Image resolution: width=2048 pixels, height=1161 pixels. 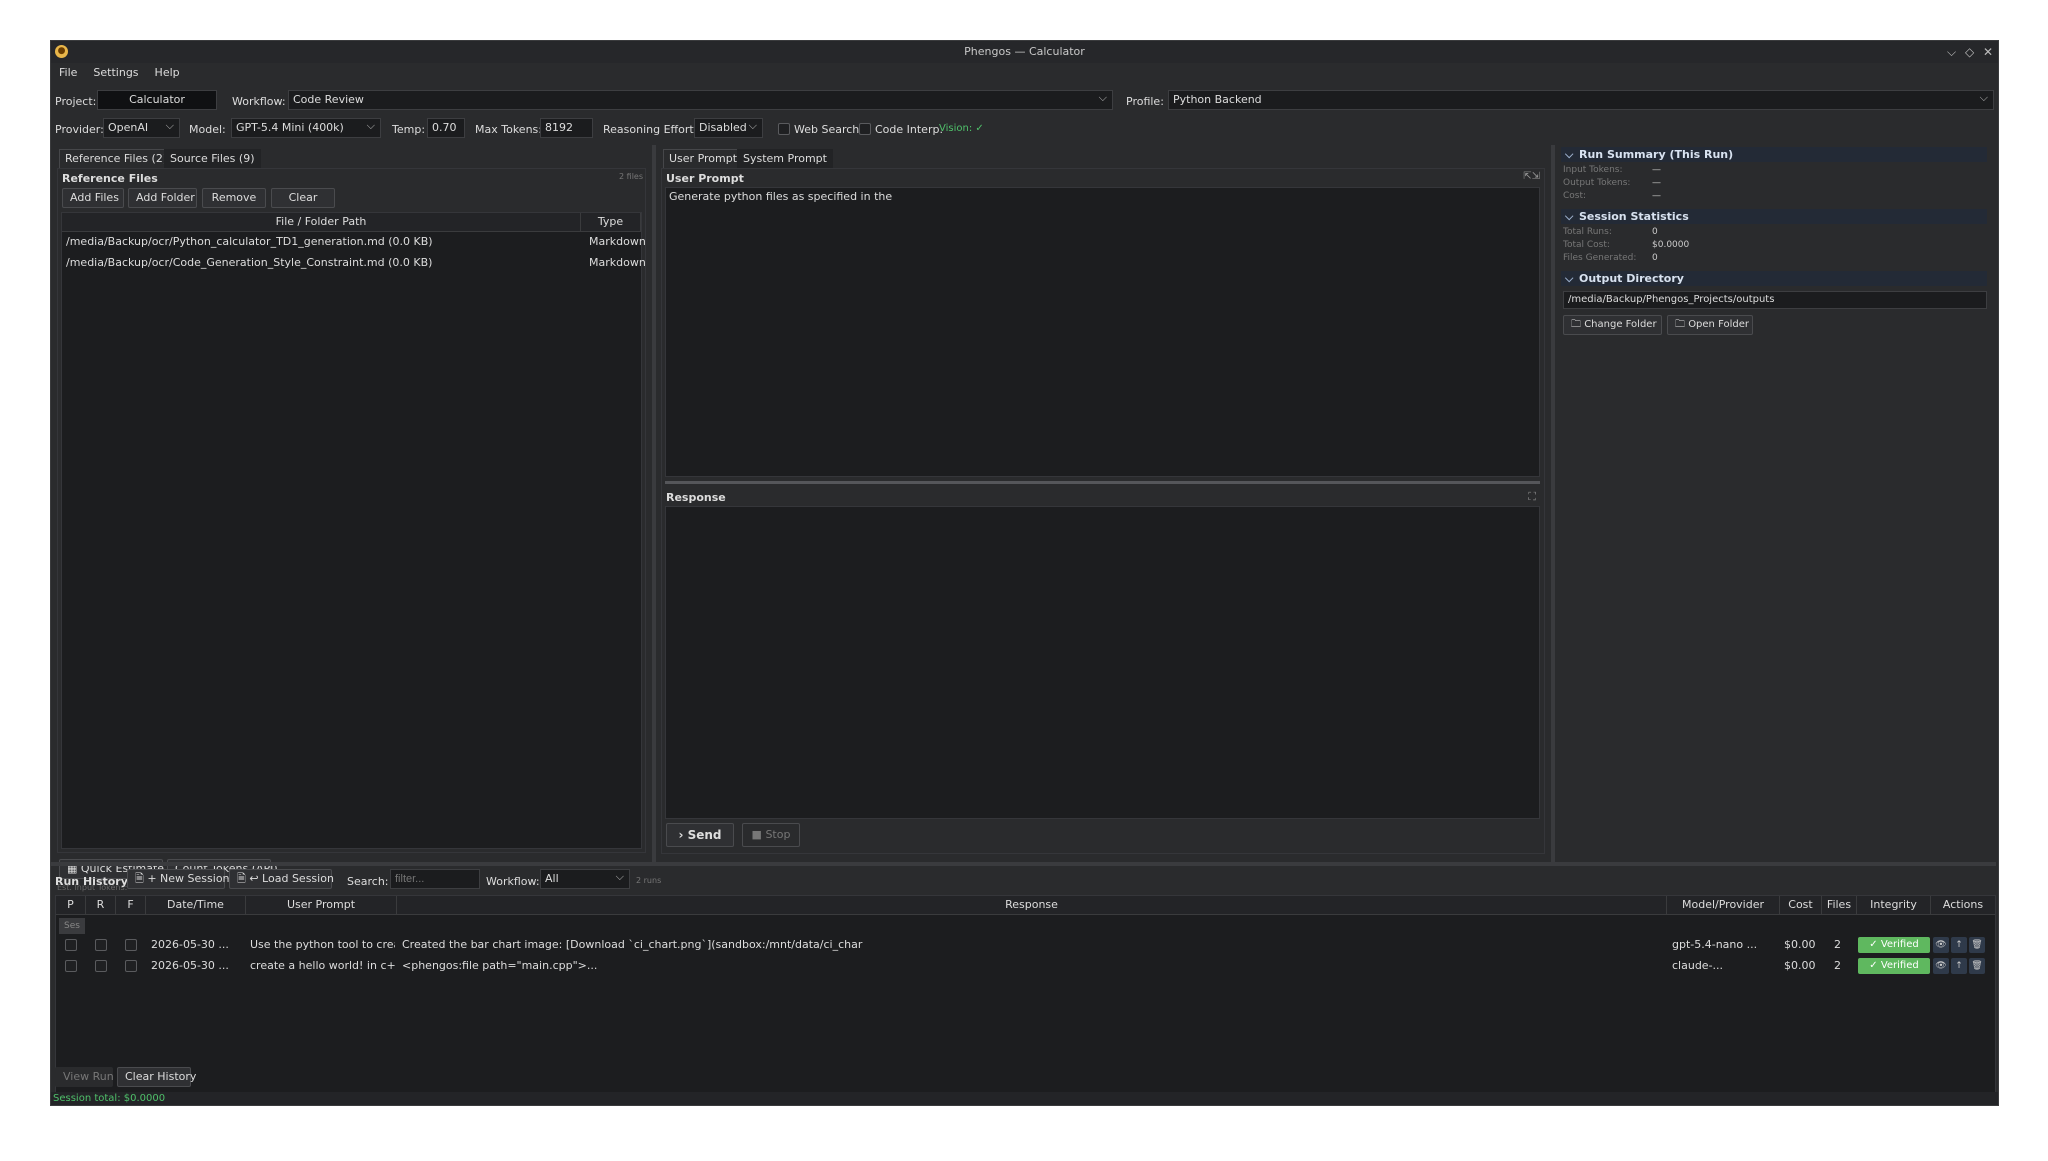 What do you see at coordinates (196, 905) in the screenshot?
I see `column-header-datetime: Date/Time` at bounding box center [196, 905].